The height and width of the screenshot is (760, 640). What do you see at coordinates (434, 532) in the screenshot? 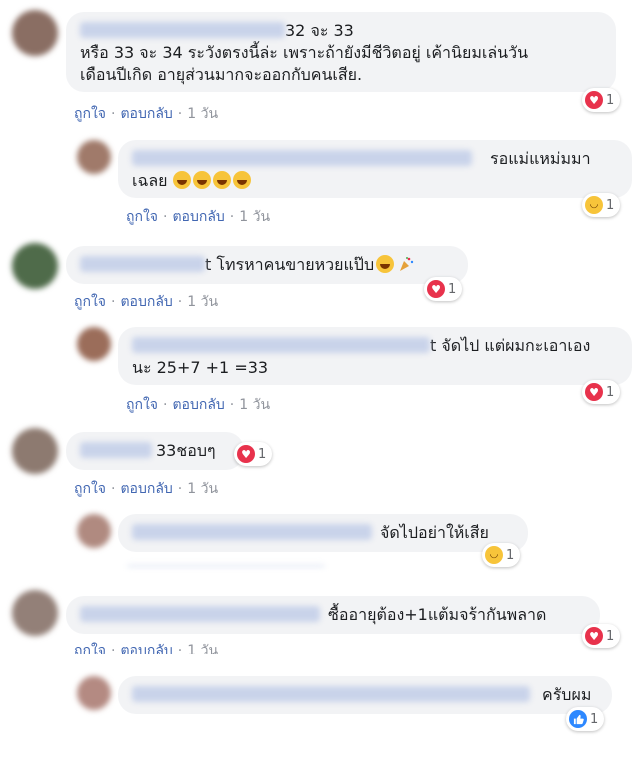
I see `comment-text: จัดไปอย่าให้เสีย` at bounding box center [434, 532].